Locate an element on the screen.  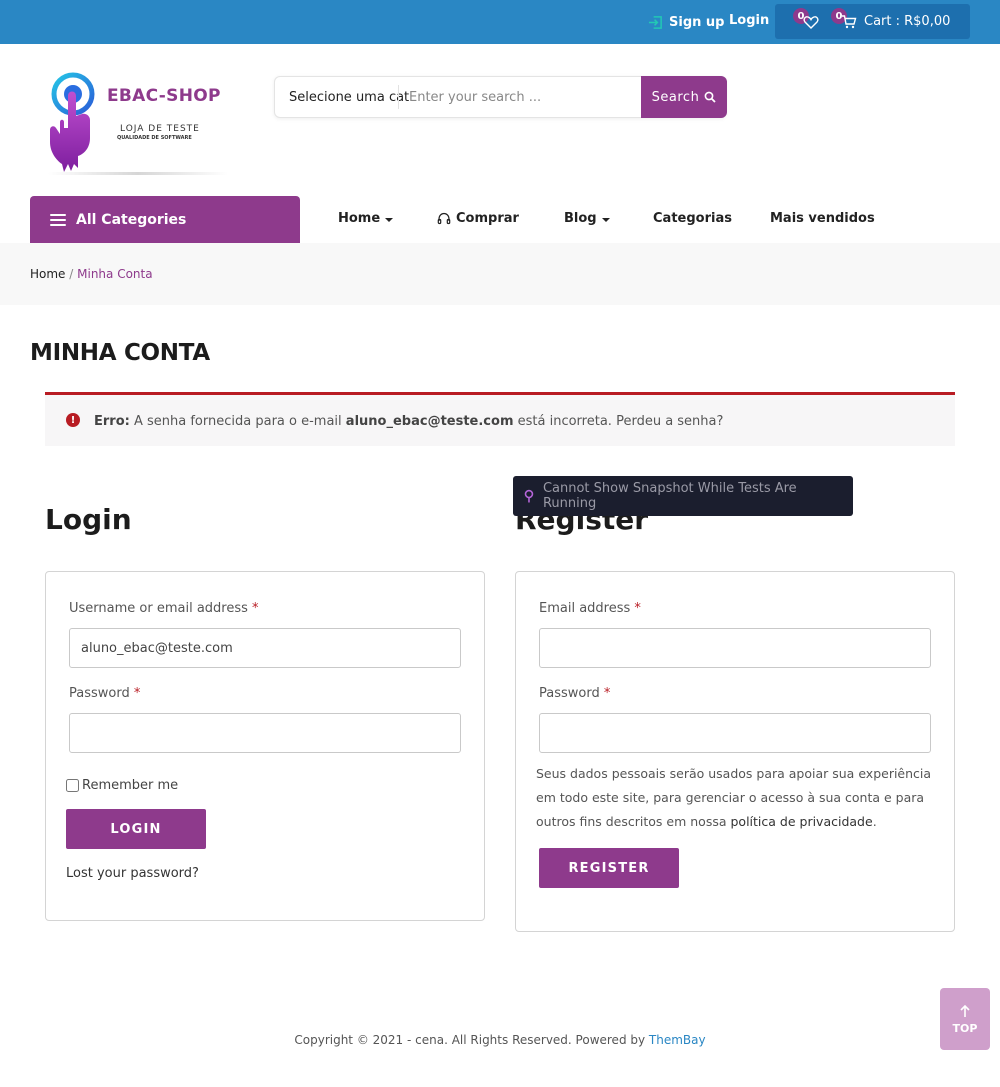
breadcrumb-bar: Home / Minha Conta is located at coordinates (500, 274).